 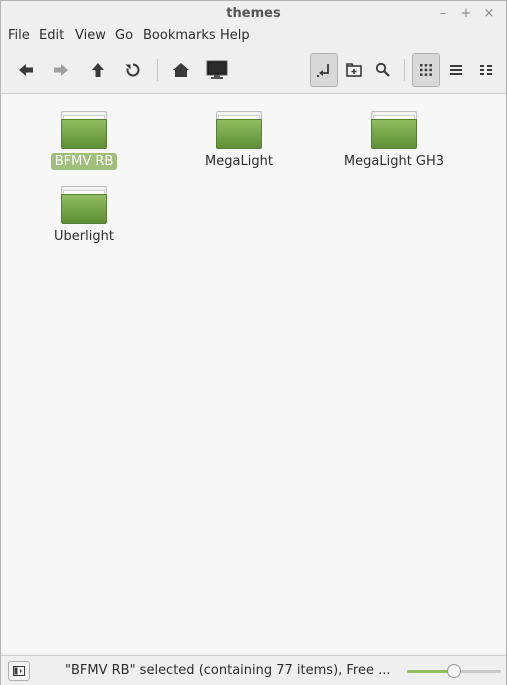 I want to click on folder-label: MegaLight GH3, so click(x=394, y=161).